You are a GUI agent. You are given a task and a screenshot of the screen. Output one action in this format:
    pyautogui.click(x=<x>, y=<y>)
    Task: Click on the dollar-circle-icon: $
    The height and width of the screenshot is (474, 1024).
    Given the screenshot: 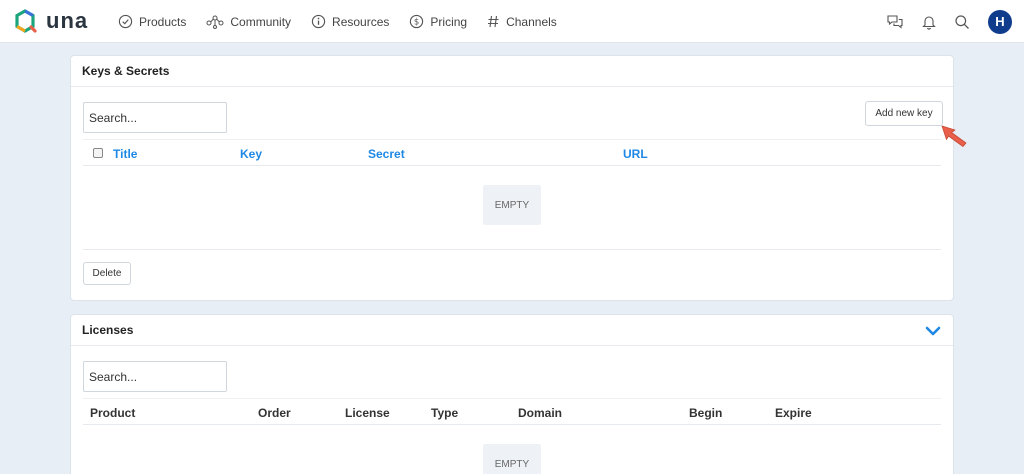 What is the action you would take?
    pyautogui.click(x=417, y=21)
    